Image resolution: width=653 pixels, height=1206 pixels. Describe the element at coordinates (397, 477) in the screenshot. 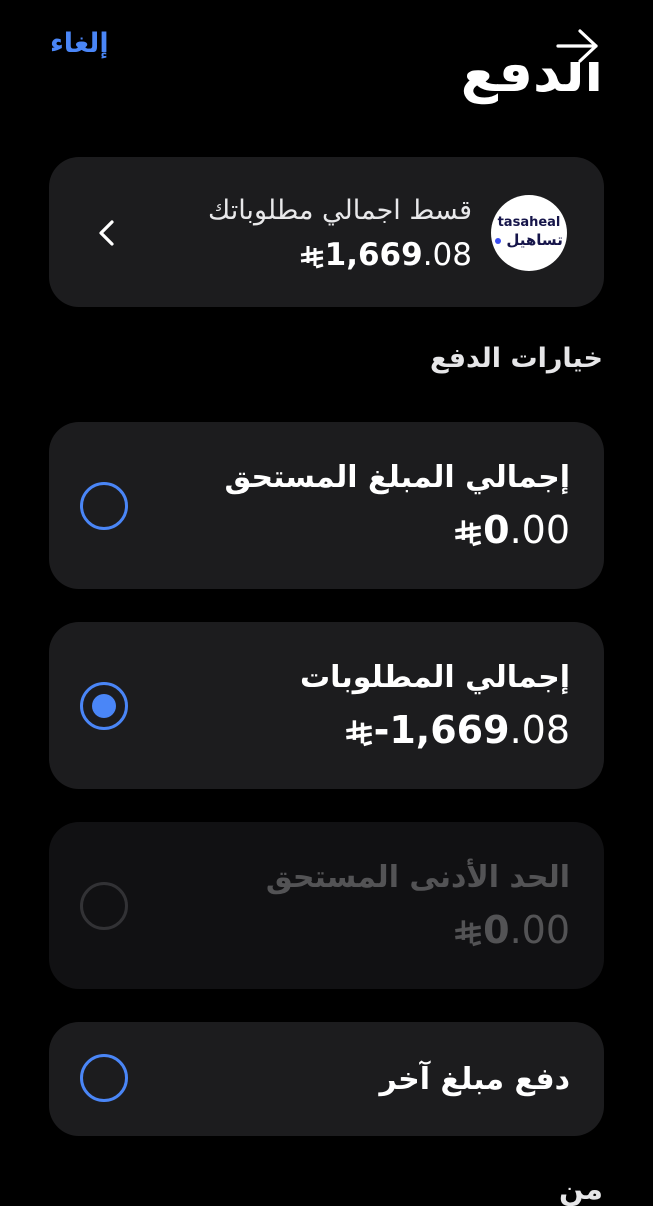

I see `option-title: إجمالي المبلغ المستحق` at that location.